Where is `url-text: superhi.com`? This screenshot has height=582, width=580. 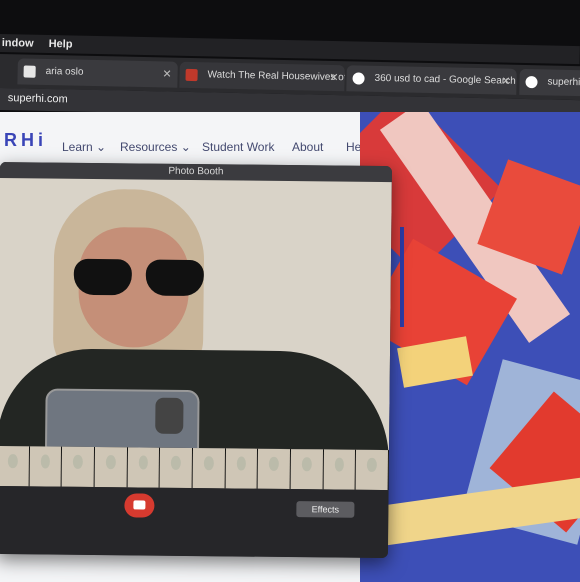
url-text: superhi.com is located at coordinates (37, 99).